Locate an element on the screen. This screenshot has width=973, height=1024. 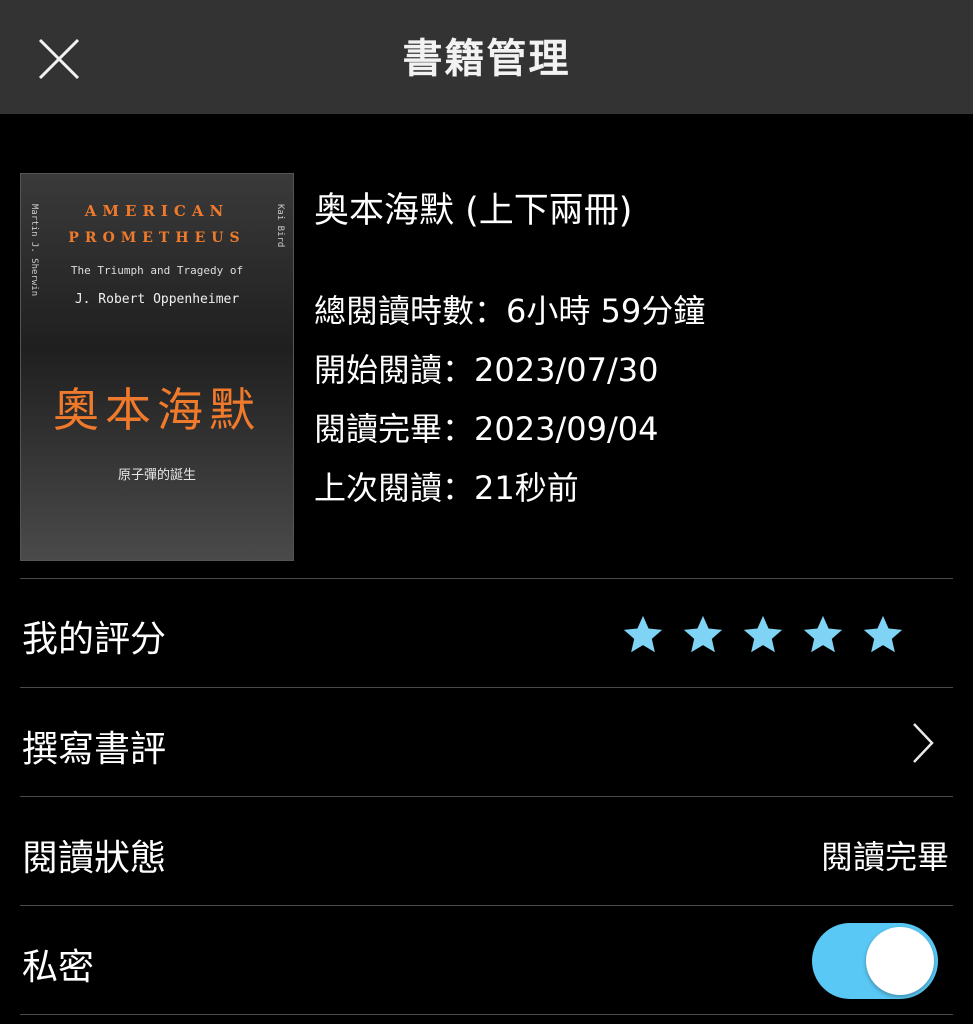
reading-status-label: 閱讀狀態 is located at coordinates (94, 858).